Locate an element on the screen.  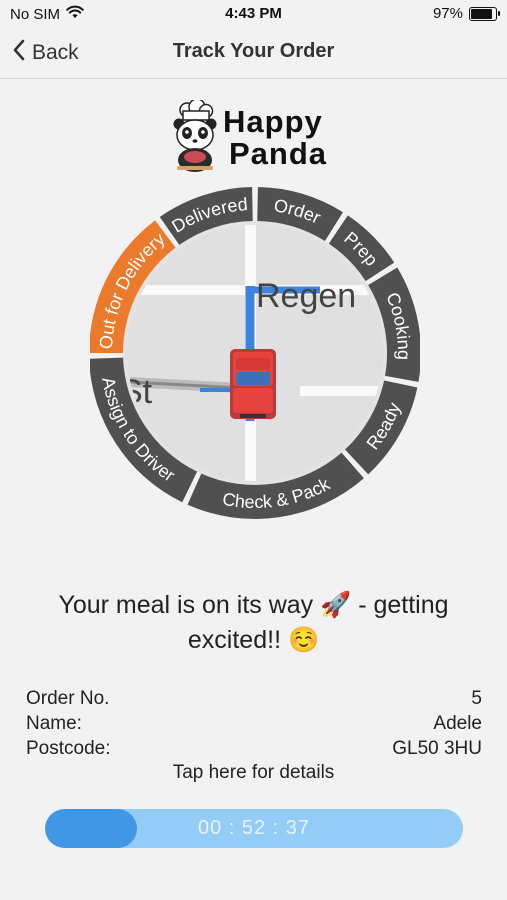
status-time: 4:43 PM is located at coordinates (253, 13).